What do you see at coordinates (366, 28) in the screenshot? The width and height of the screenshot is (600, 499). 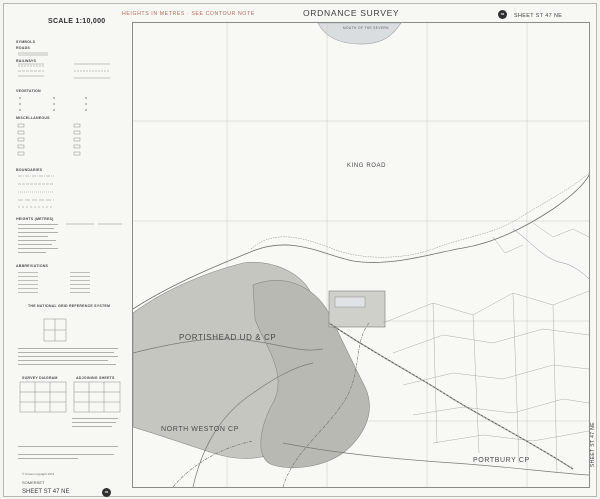 I see `estuary-label: MOUTH OF THE SEVERN` at bounding box center [366, 28].